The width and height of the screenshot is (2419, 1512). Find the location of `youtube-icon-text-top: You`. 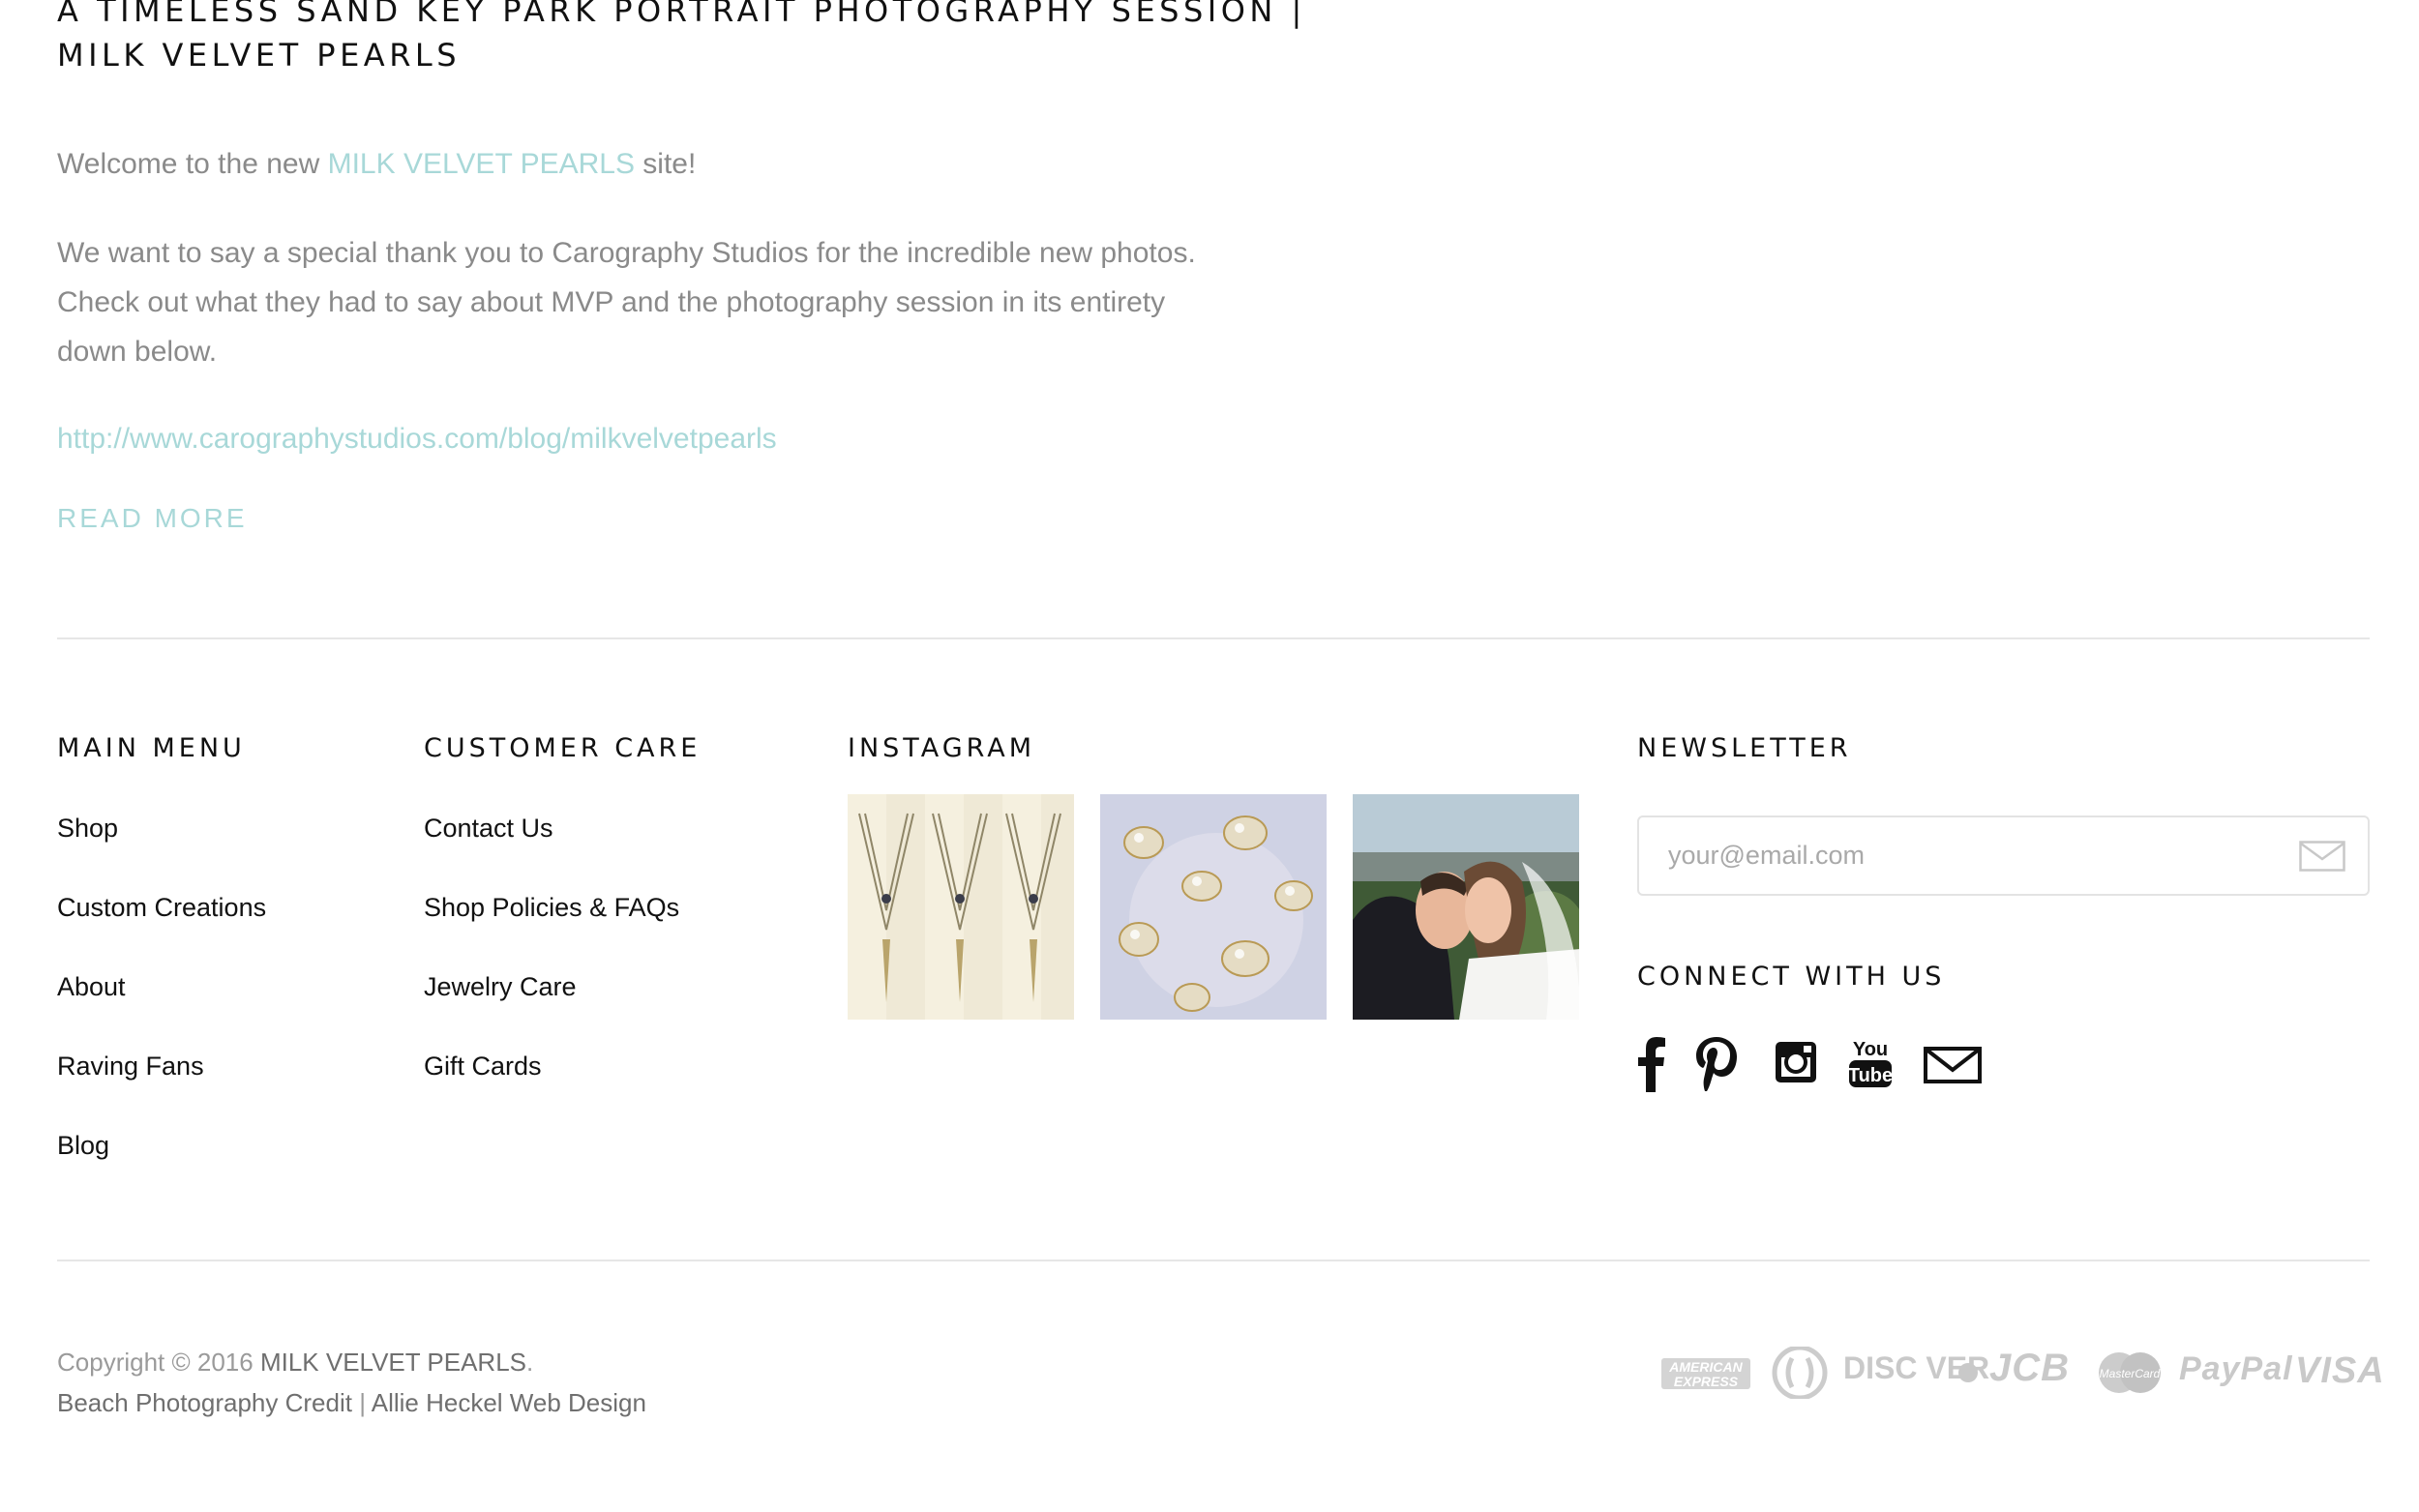

youtube-icon-text-top: You is located at coordinates (1871, 1049).